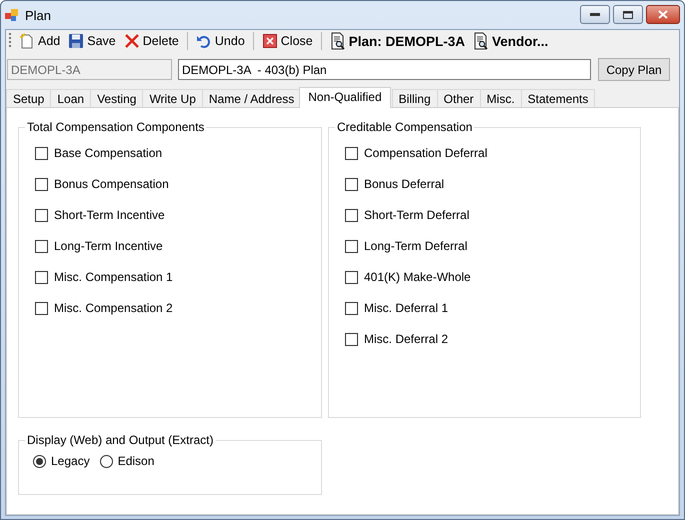  Describe the element at coordinates (384, 69) in the screenshot. I see `plan-name-field: DEMOPL-3A - 403(b) Plan` at that location.